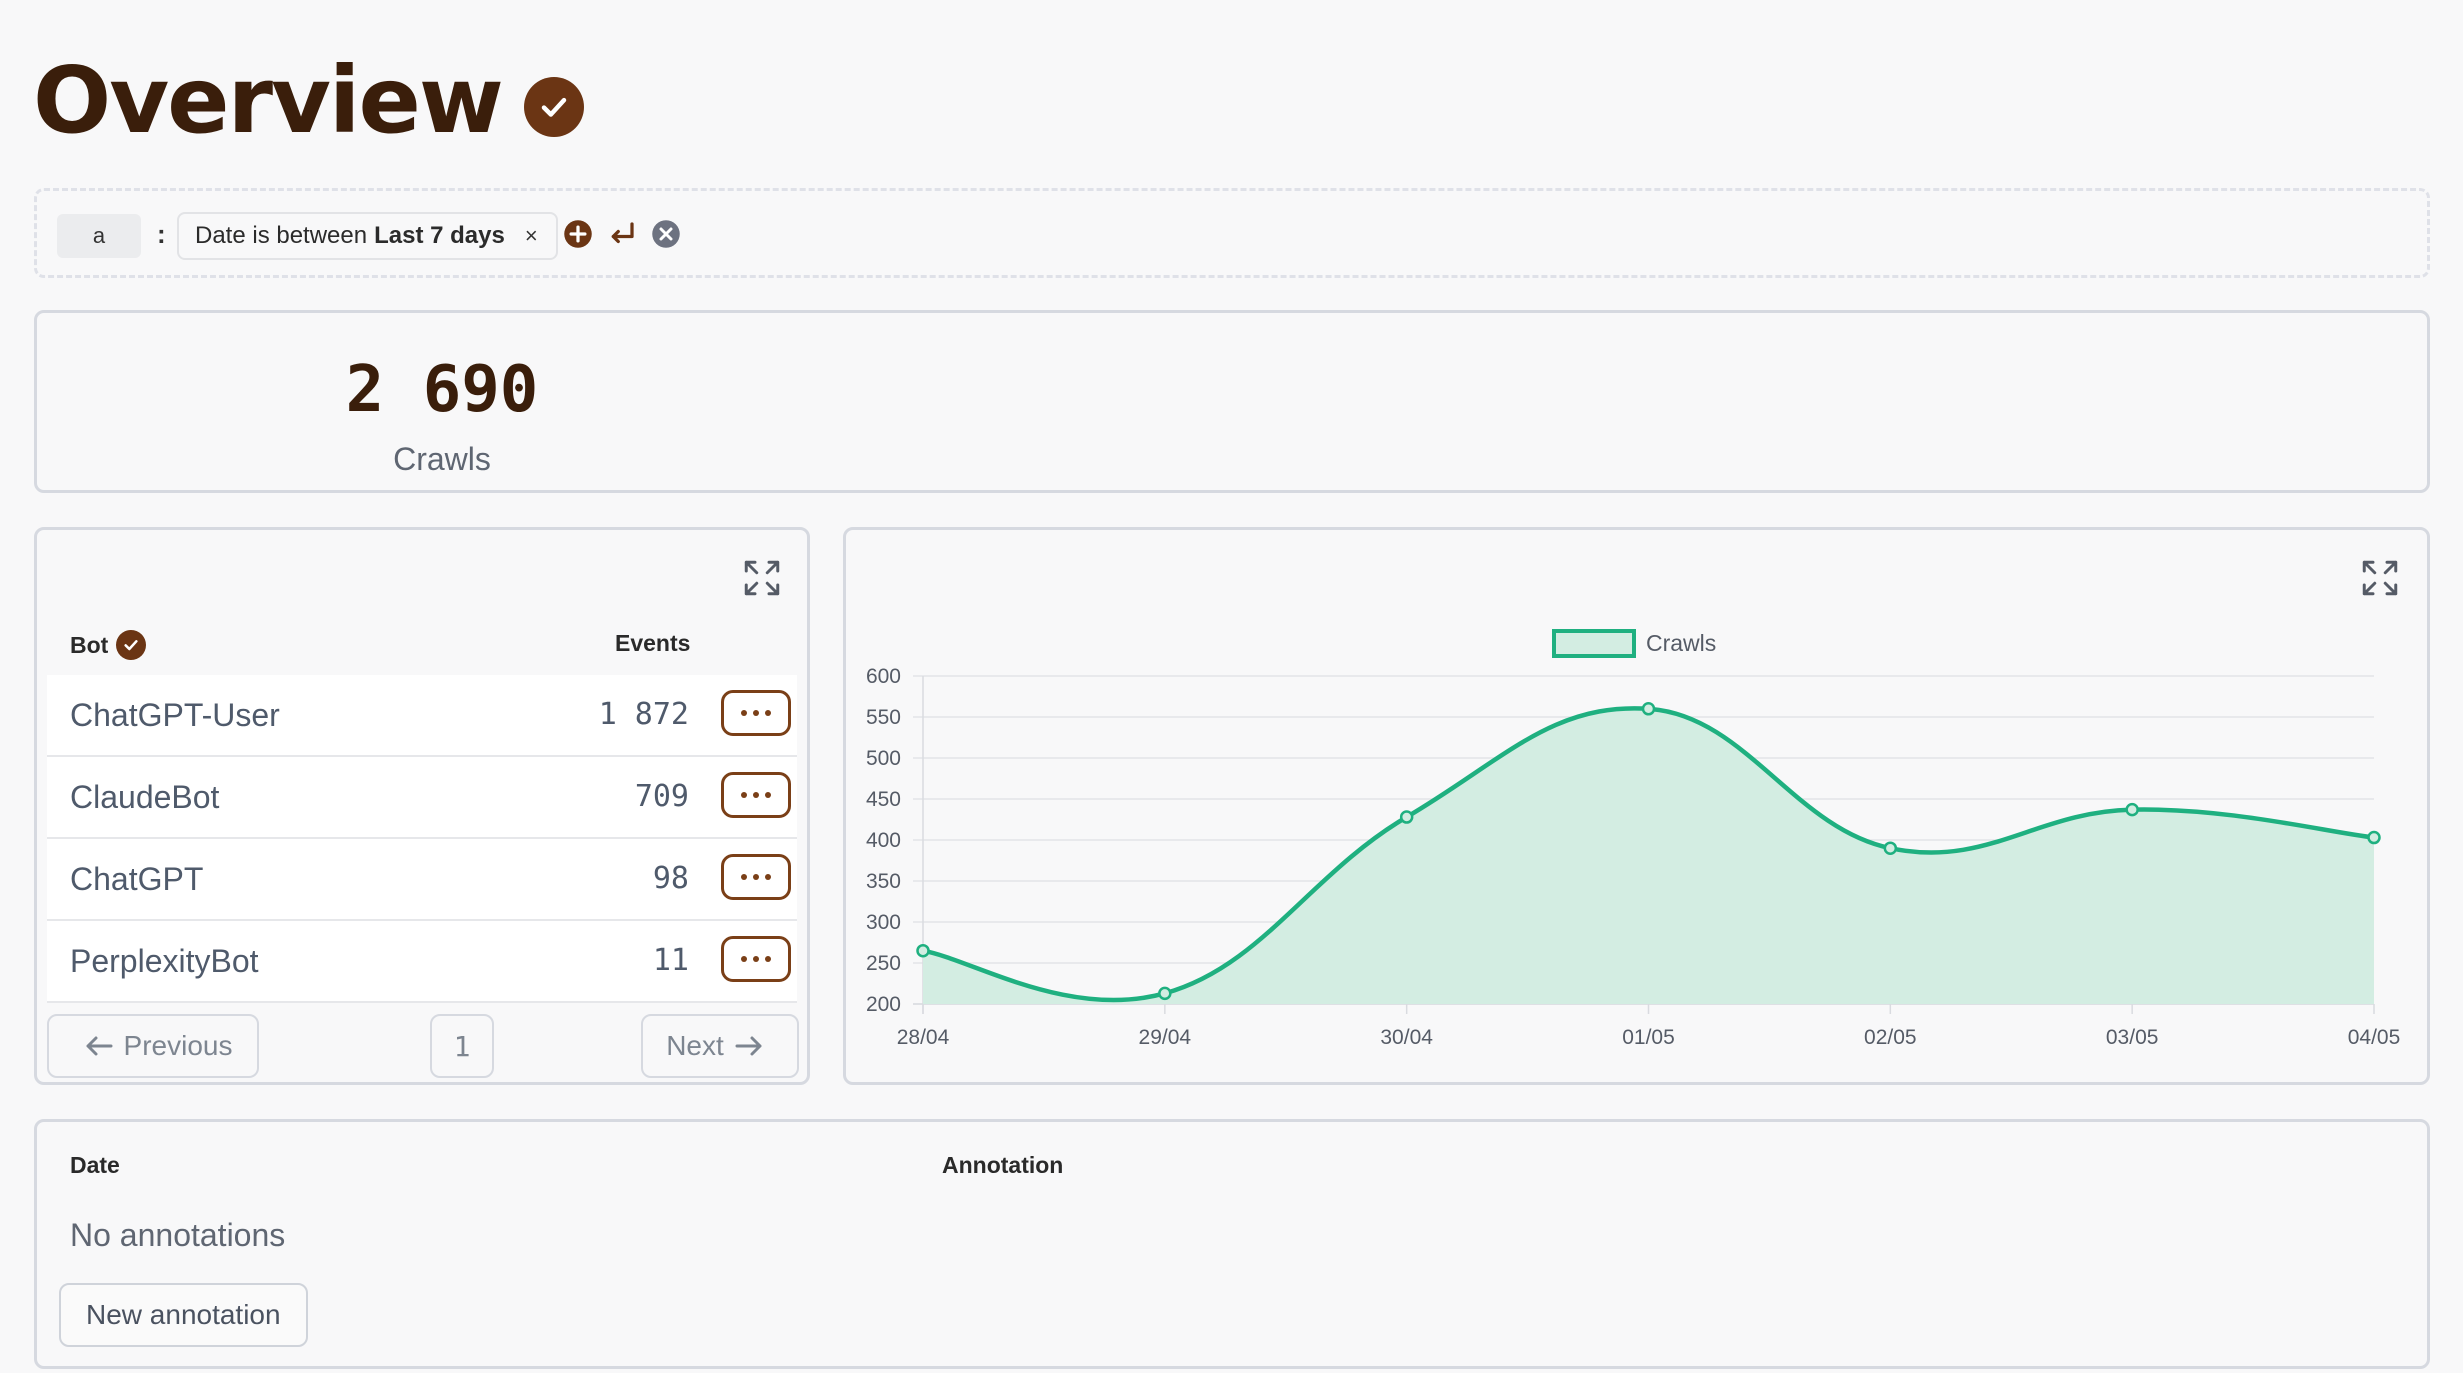 The image size is (2463, 1373). I want to click on y-tick-label: 300, so click(883, 922).